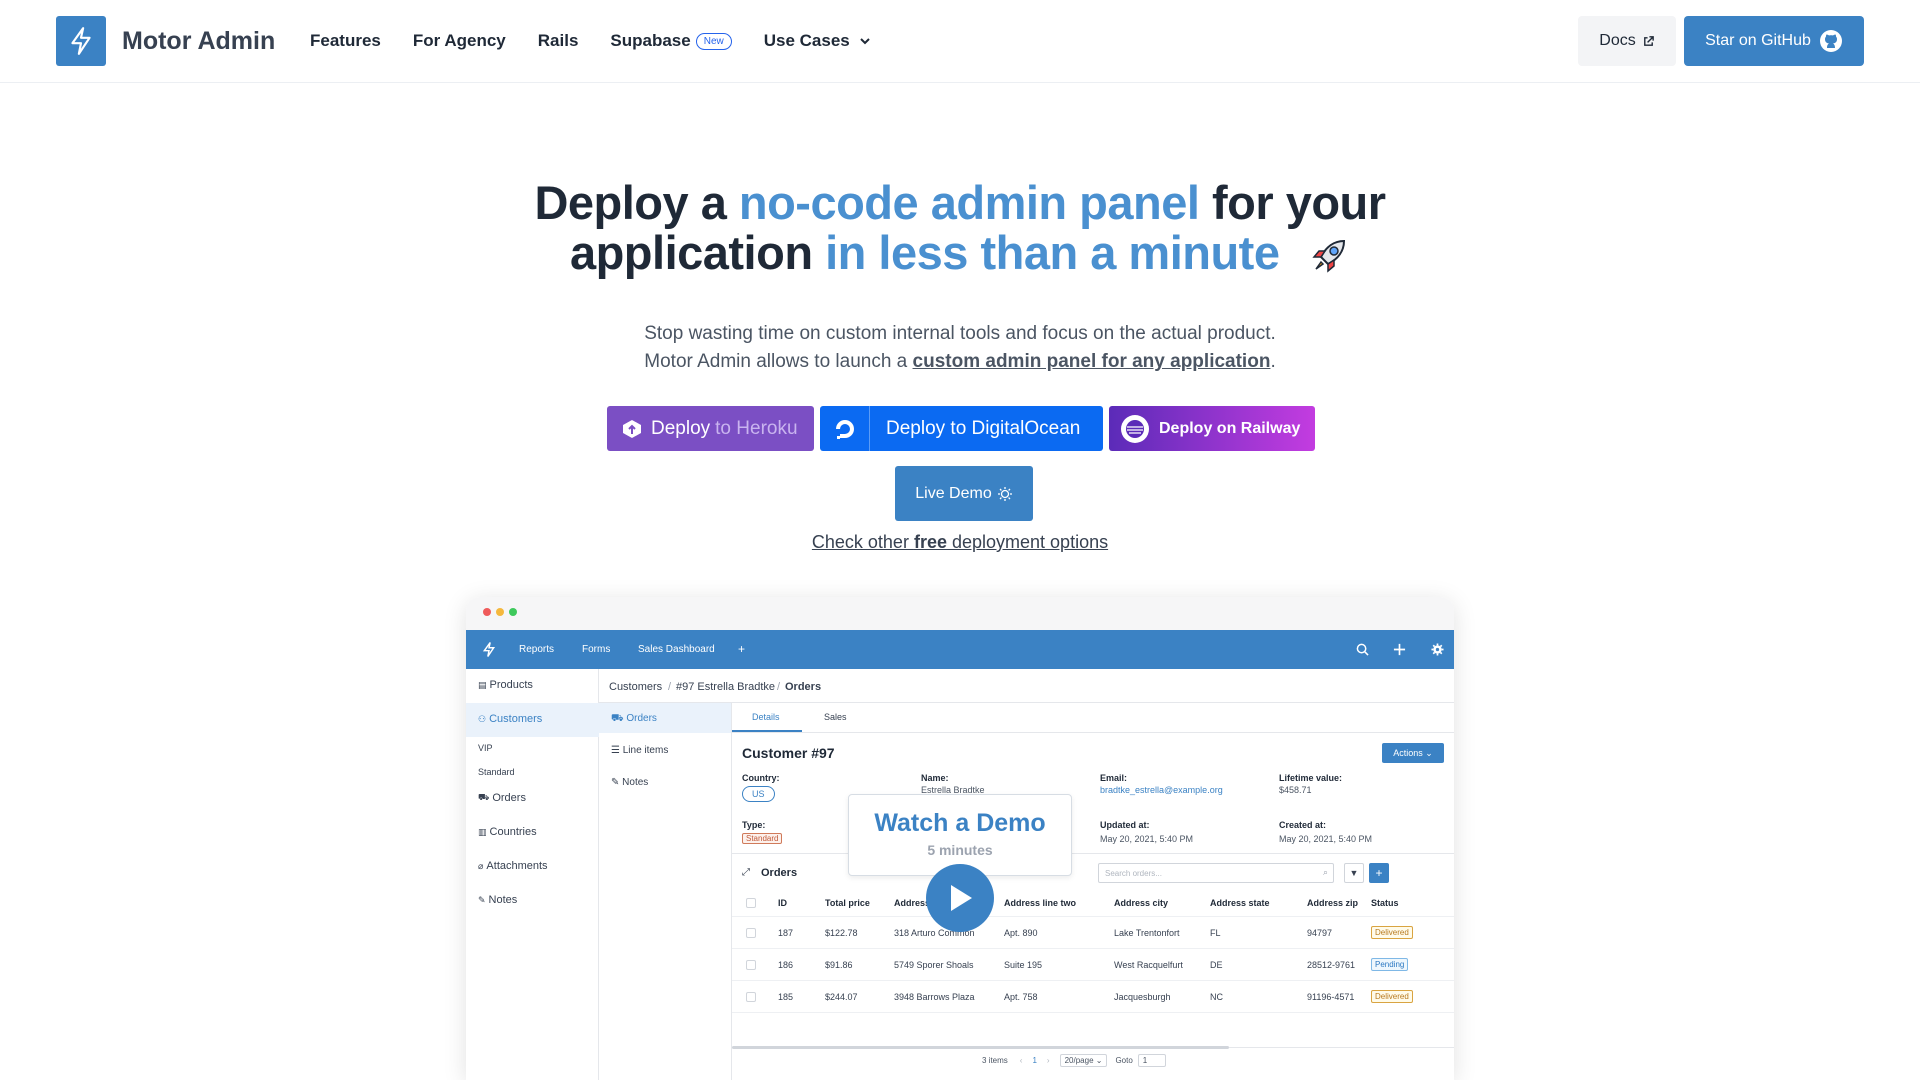 The image size is (1920, 1080). I want to click on breadcrumb-customers: Customers, so click(635, 687).